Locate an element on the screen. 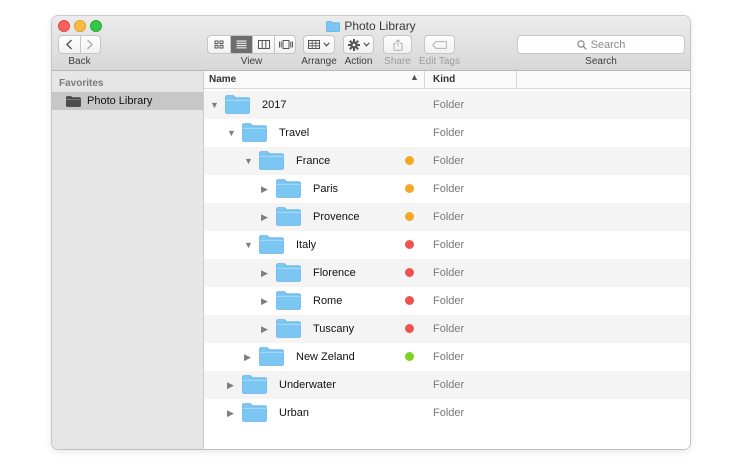 Image resolution: width=740 pixels, height=472 pixels. color-tag-orange is located at coordinates (409, 160).